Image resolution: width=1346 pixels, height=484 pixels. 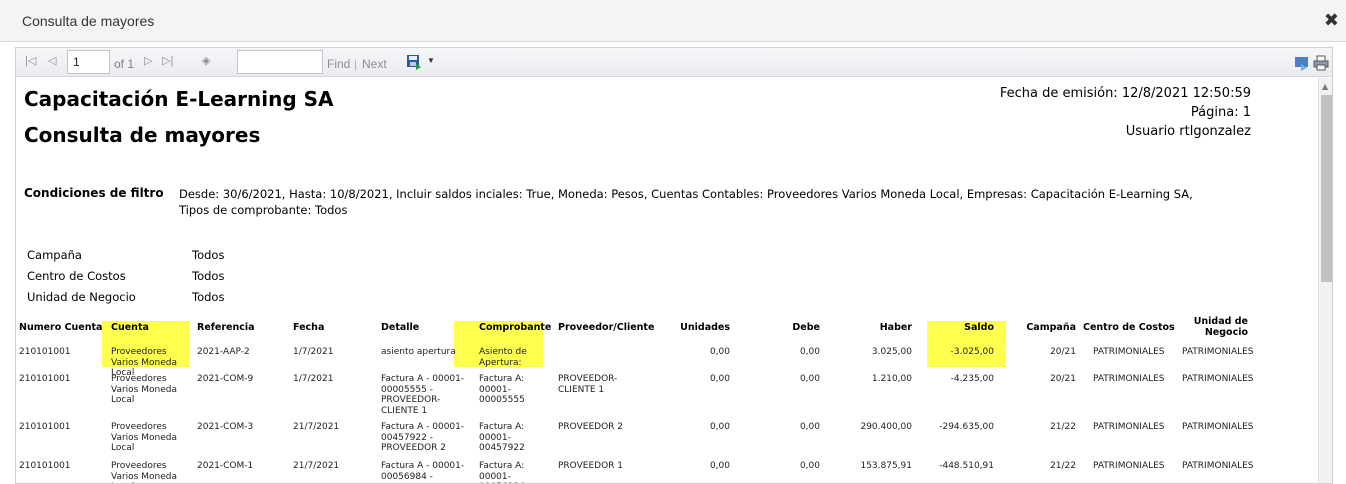 What do you see at coordinates (206, 61) in the screenshot?
I see `back-to-parent-icon: ◈` at bounding box center [206, 61].